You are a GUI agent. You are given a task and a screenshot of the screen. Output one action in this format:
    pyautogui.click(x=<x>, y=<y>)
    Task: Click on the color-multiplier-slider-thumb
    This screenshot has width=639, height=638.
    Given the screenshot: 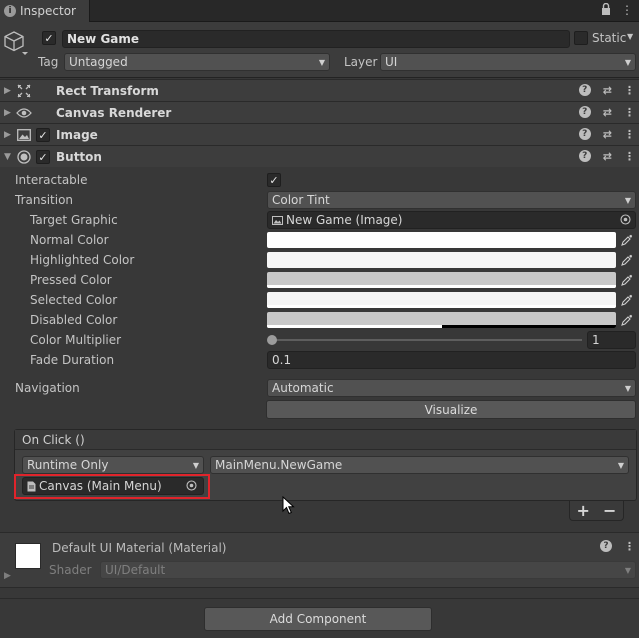 What is the action you would take?
    pyautogui.click(x=272, y=340)
    